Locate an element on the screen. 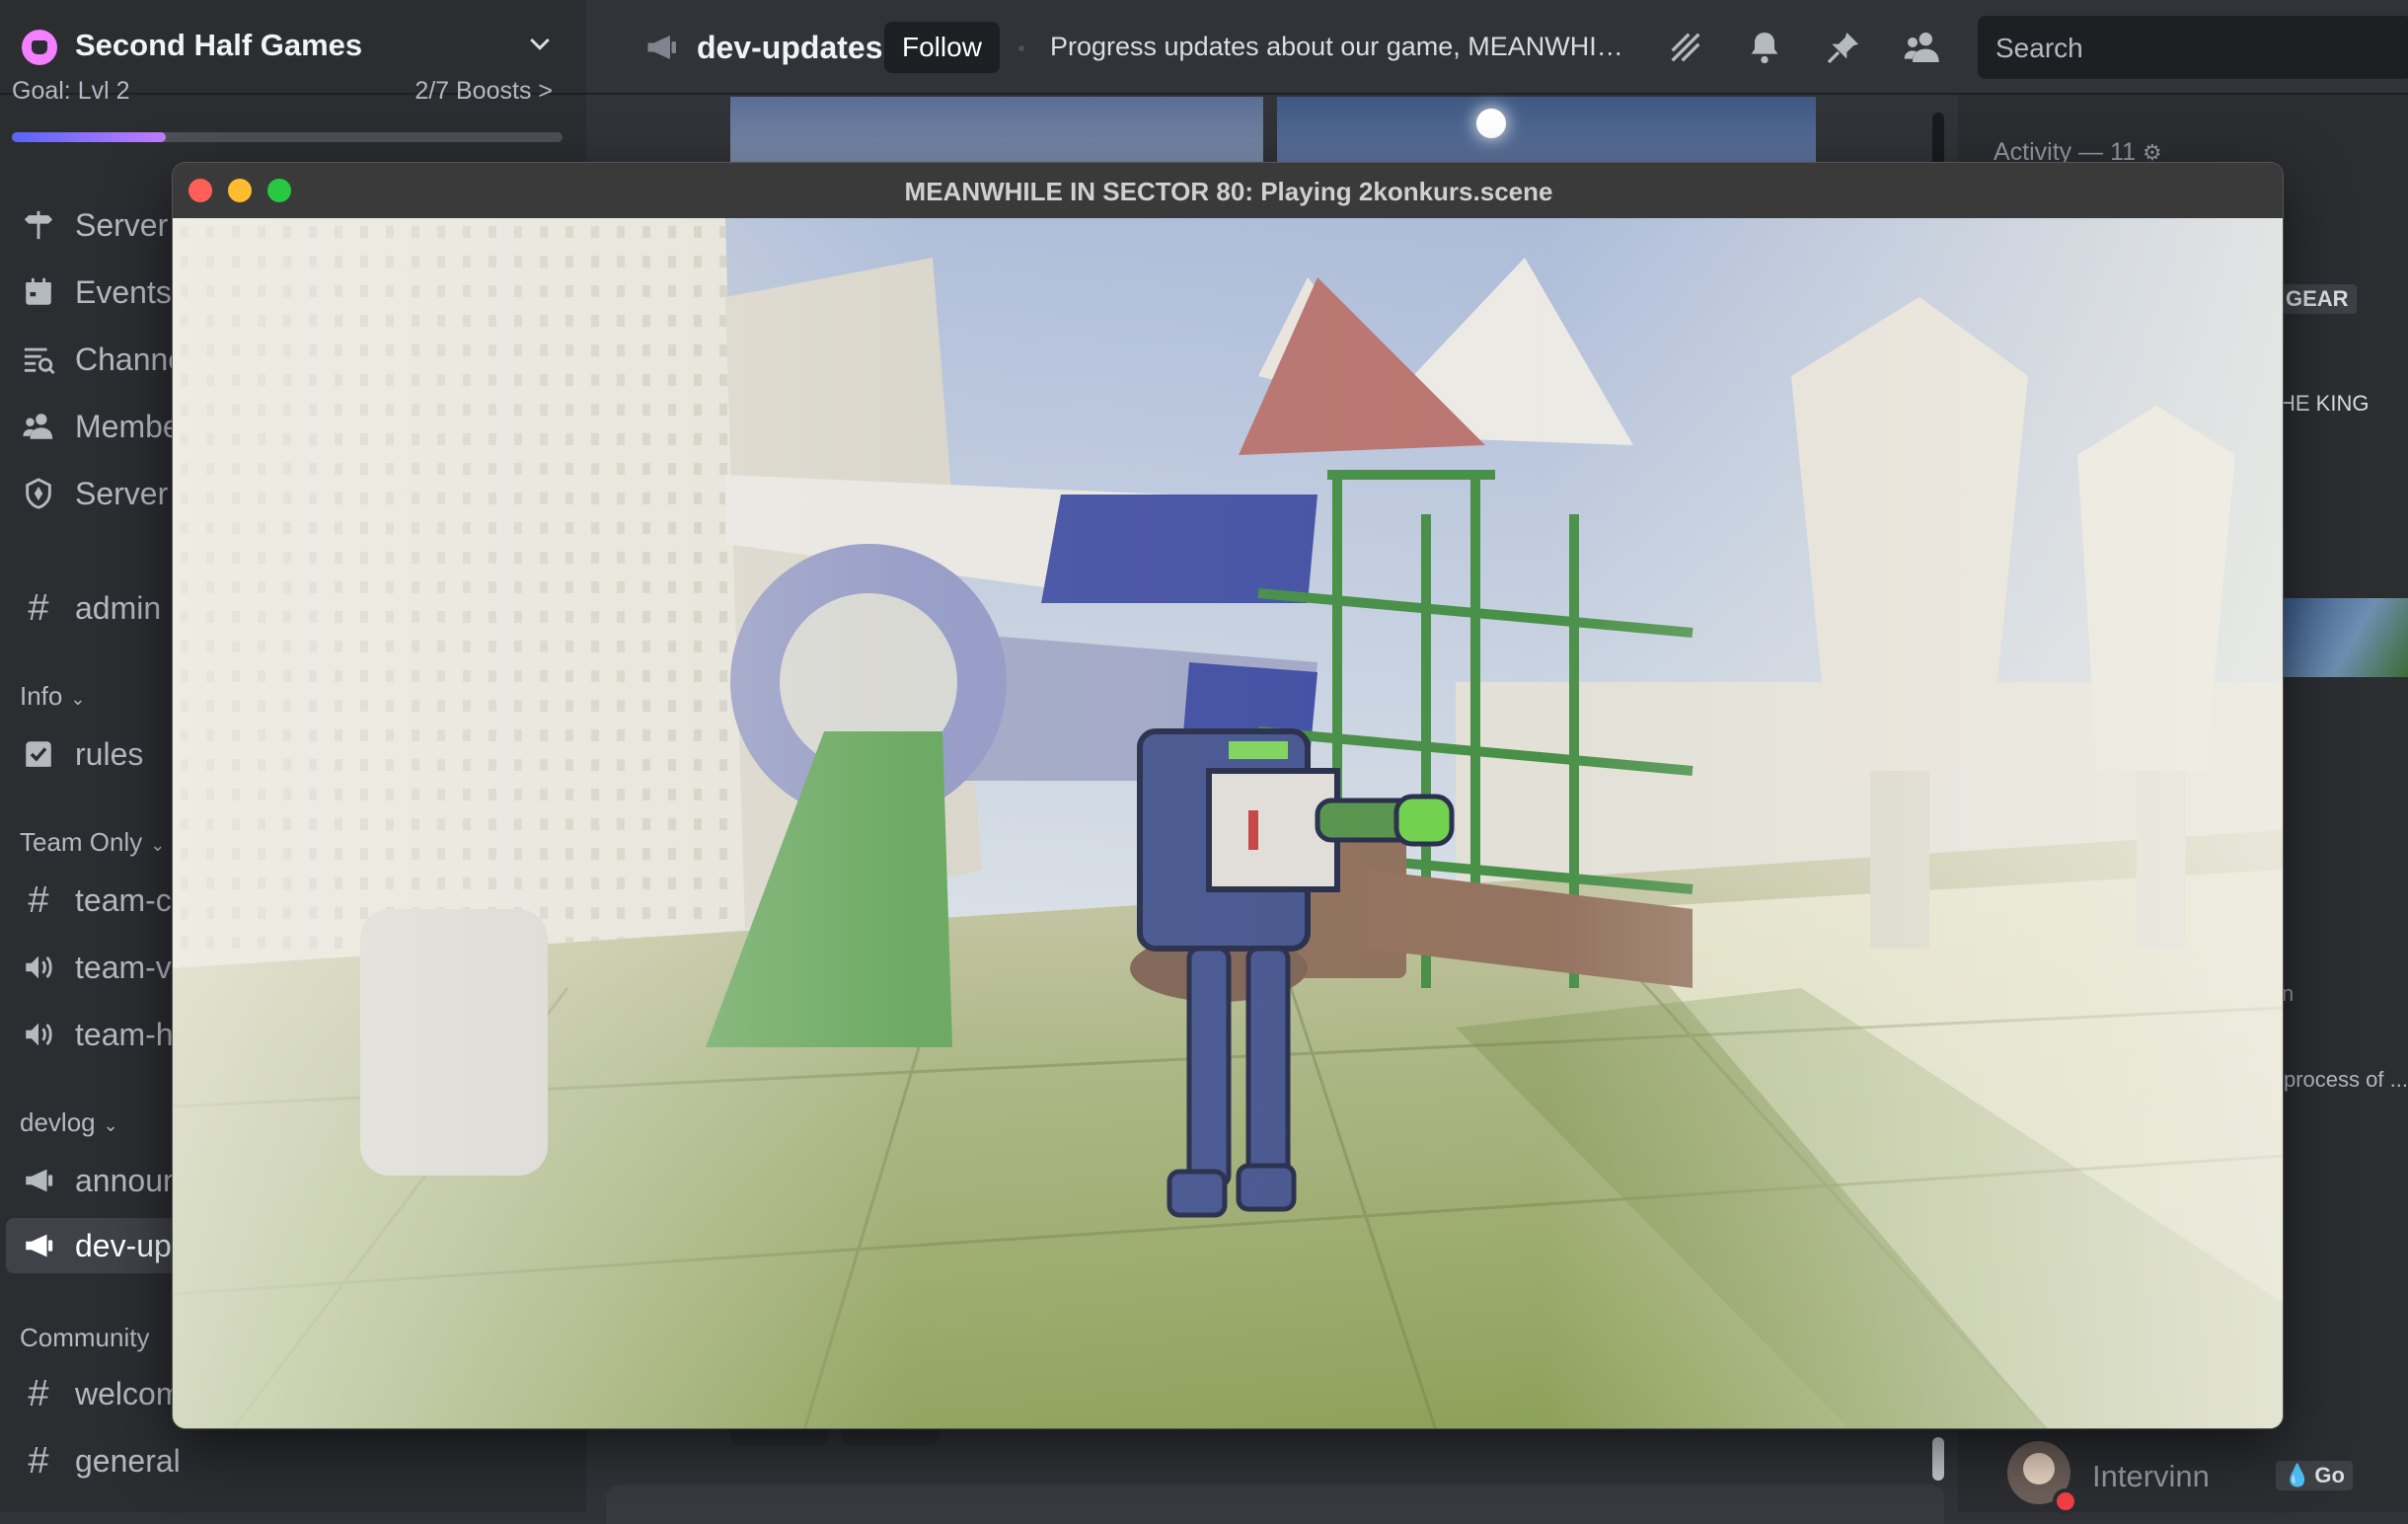 This screenshot has width=2408, height=1524. sun-graphic is located at coordinates (1491, 123).